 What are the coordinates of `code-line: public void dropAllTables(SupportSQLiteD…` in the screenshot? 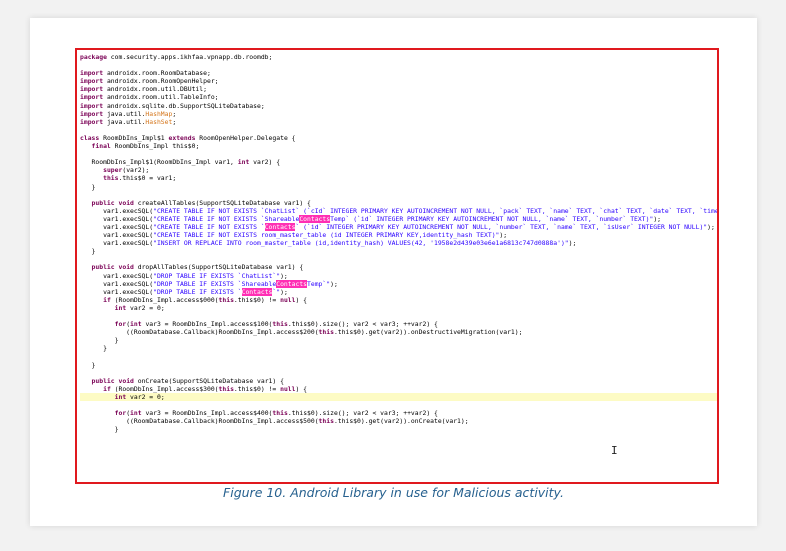 It's located at (398, 267).